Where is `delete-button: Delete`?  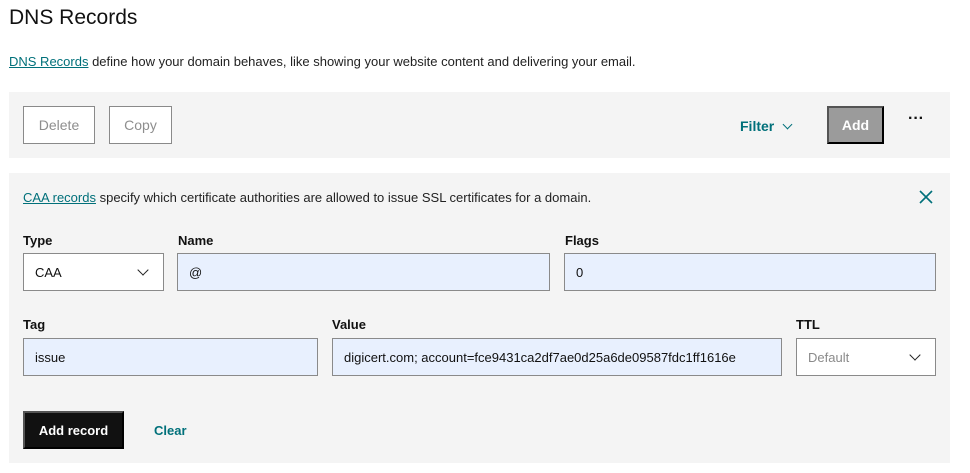
delete-button: Delete is located at coordinates (59, 125).